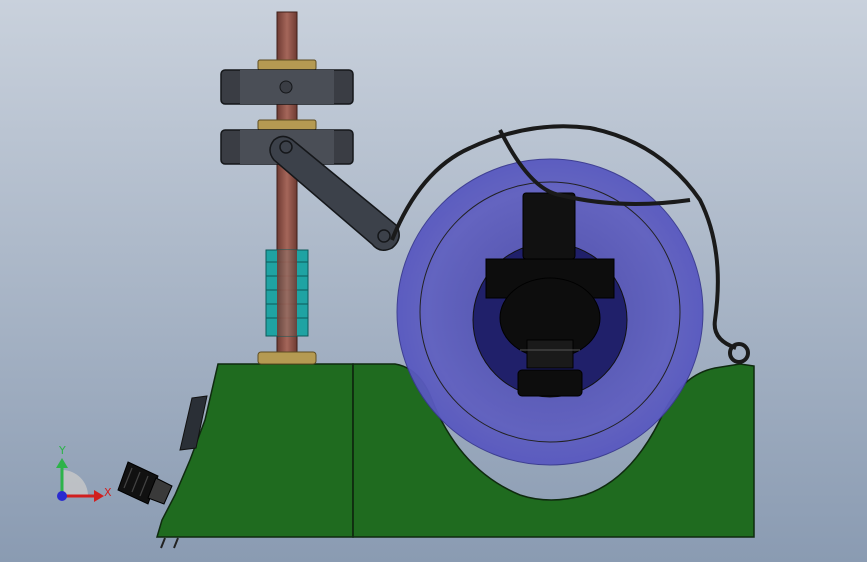  Describe the element at coordinates (62, 450) in the screenshot. I see `triad-y-label: Y` at that location.